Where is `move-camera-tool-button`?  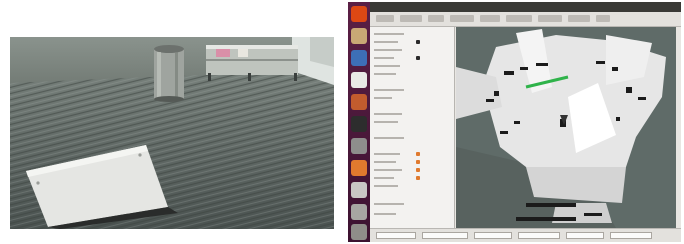 move-camera-tool-button is located at coordinates (411, 18).